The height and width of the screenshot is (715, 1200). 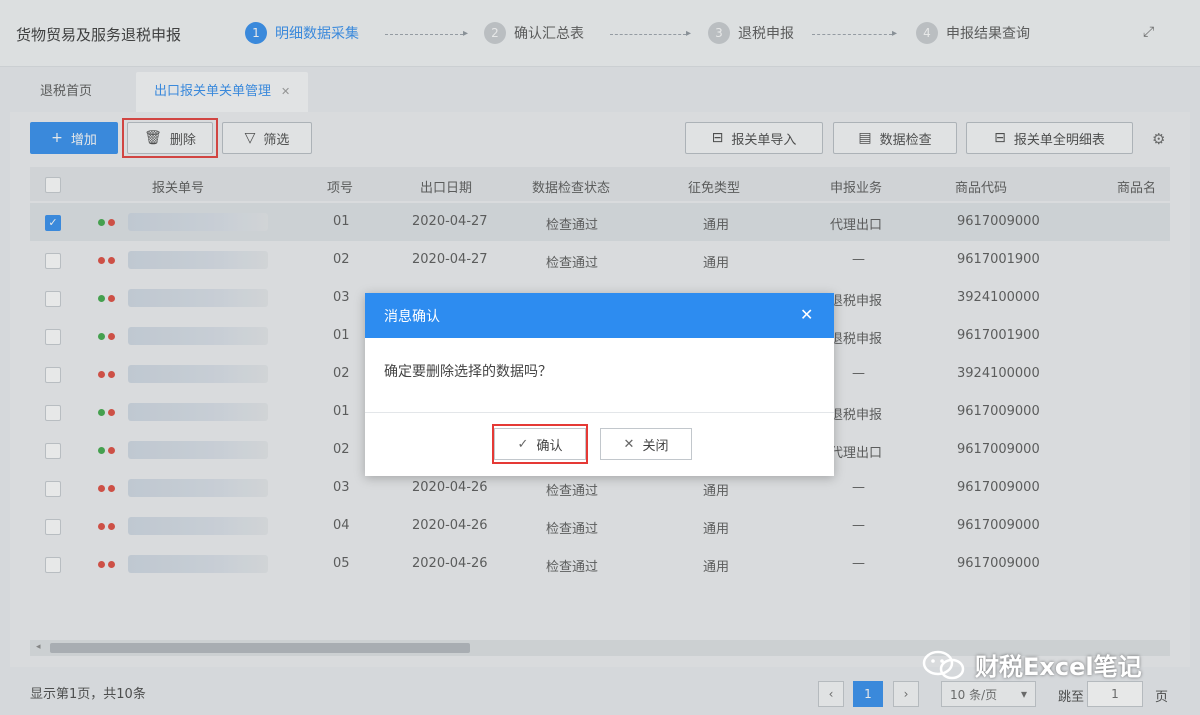 What do you see at coordinates (655, 446) in the screenshot?
I see `close-label: 关闭` at bounding box center [655, 446].